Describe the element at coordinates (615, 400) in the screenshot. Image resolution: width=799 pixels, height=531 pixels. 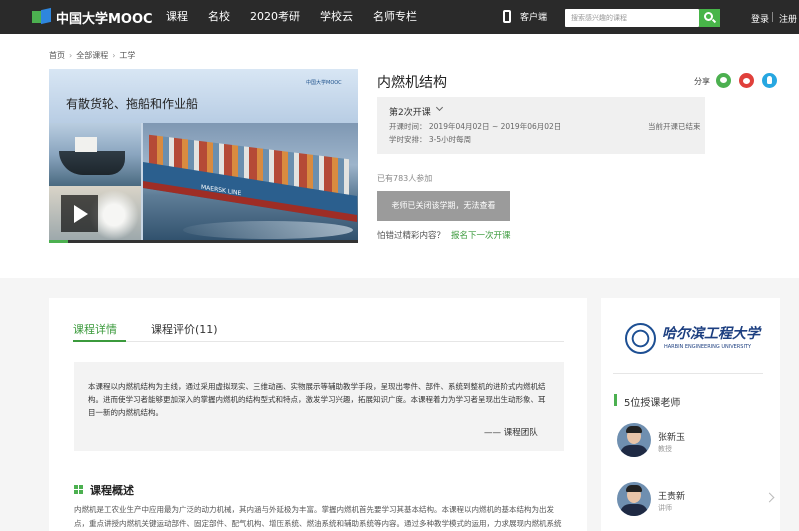
I see `section-accent-bar` at that location.